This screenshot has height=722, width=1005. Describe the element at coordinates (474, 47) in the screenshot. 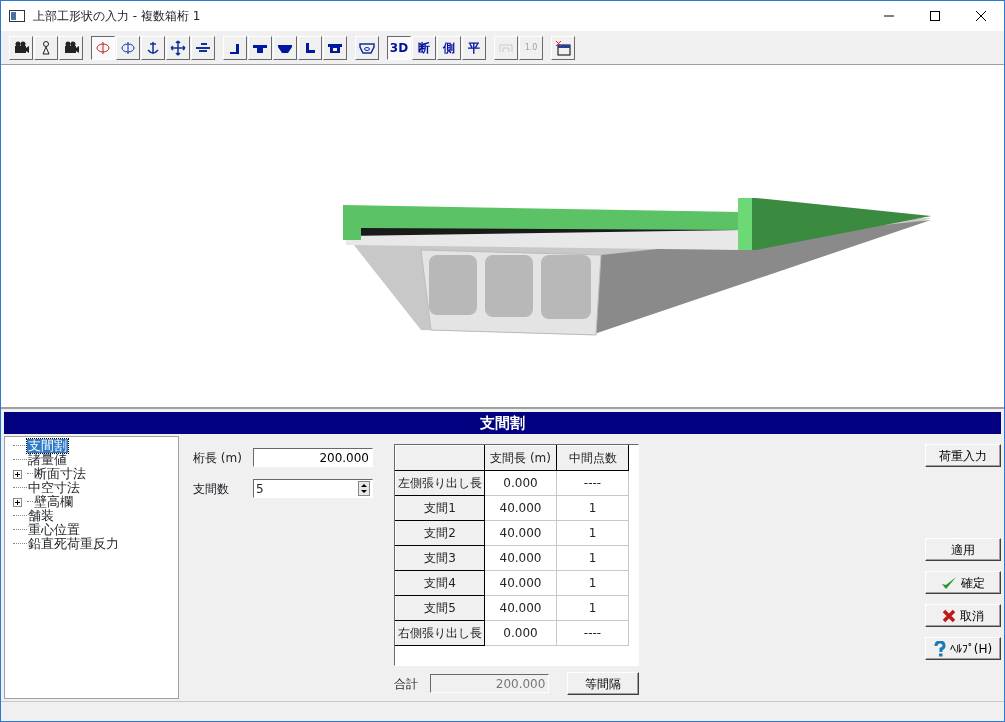

I see `toolbar-button: 平` at that location.